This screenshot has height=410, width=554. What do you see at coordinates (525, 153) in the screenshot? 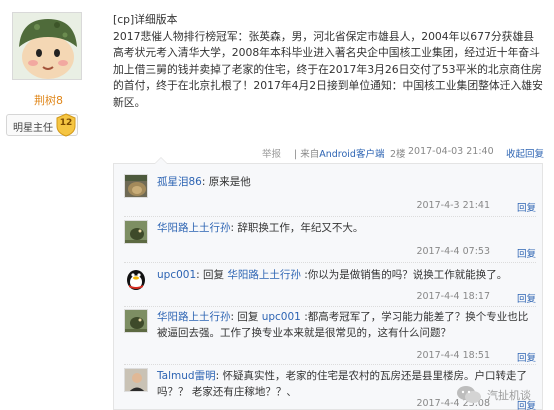
I see `collapse-replies-button: 收起回复` at bounding box center [525, 153].